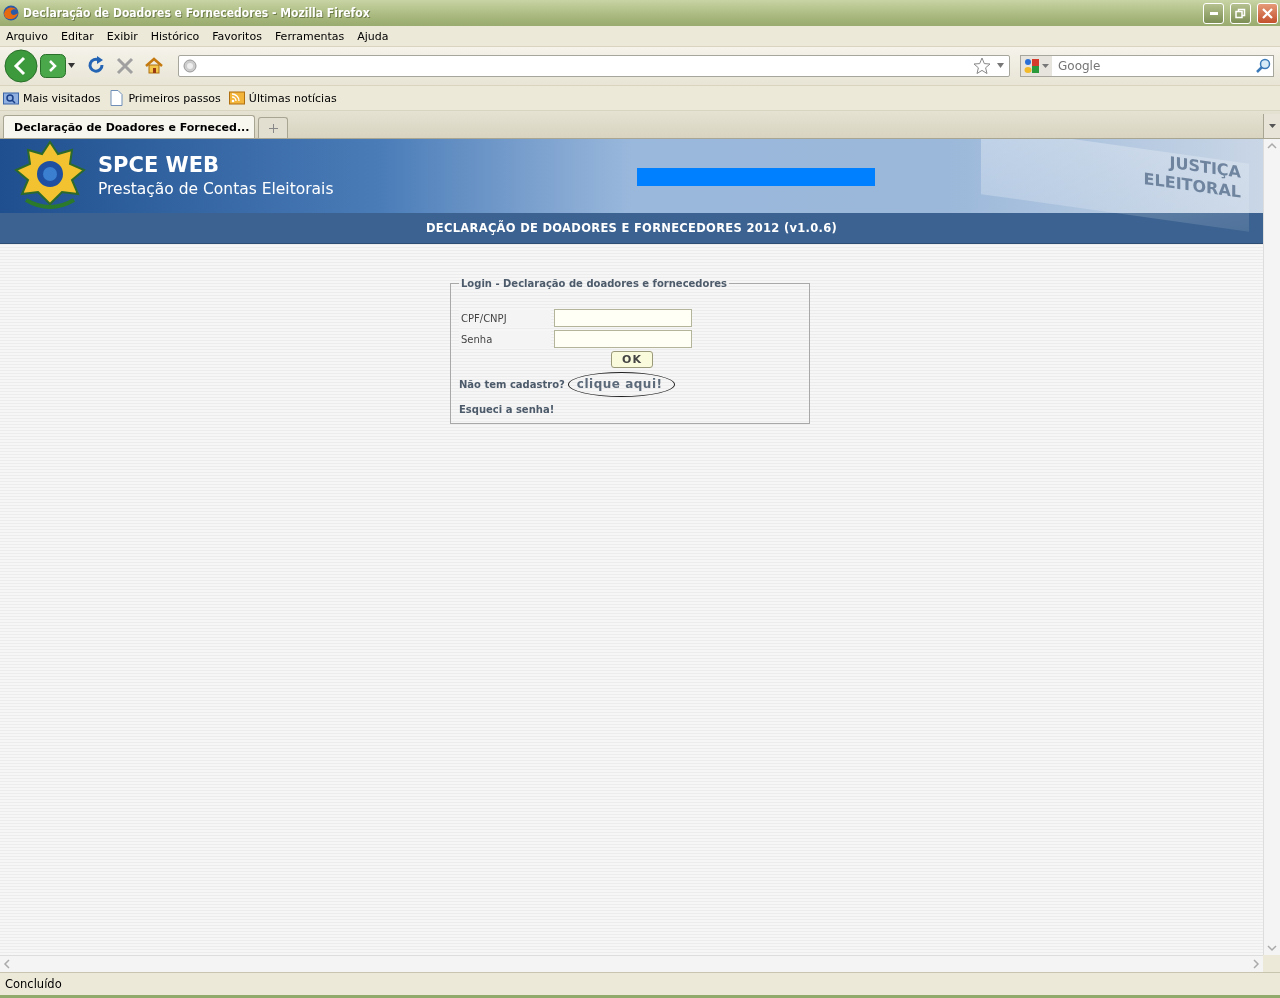  I want to click on close-button, so click(1267, 13).